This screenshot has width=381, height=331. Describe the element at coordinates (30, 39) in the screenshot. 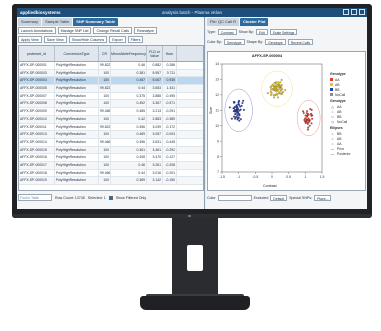

I see `apply-view-button: Apply View` at that location.